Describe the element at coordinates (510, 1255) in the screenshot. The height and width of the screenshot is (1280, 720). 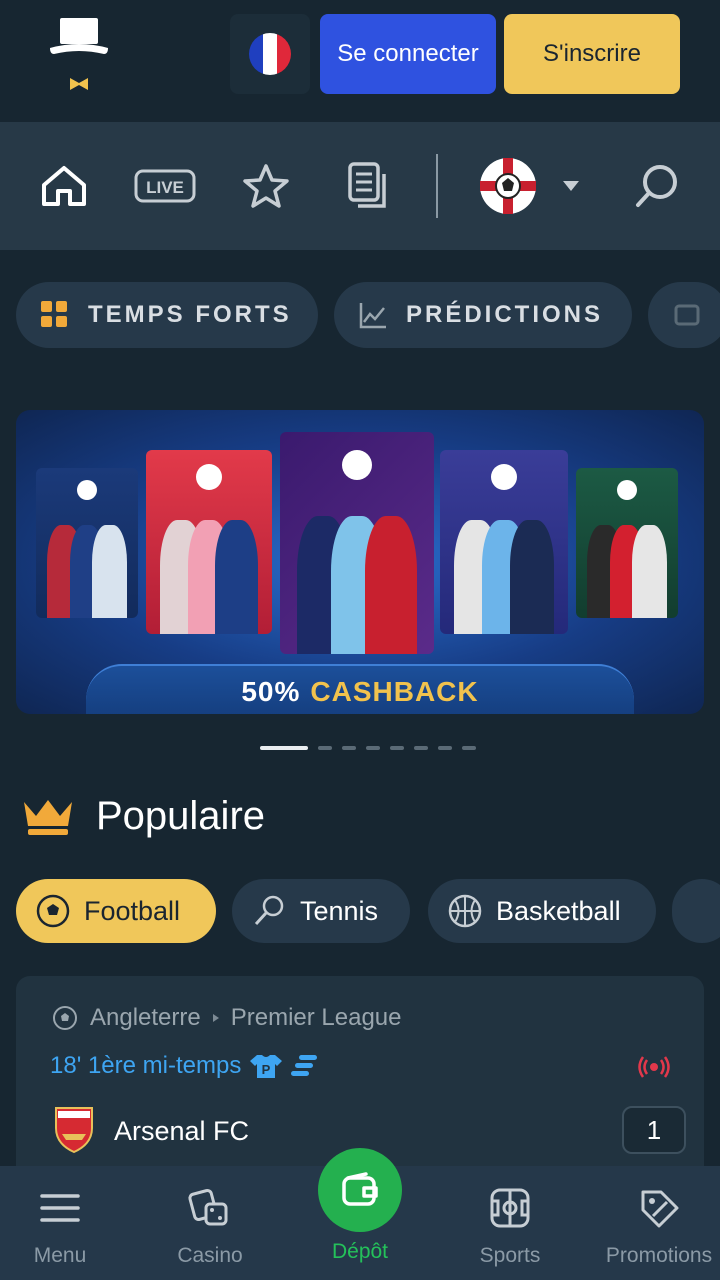
I see `bottom-nav-label: Sports` at that location.